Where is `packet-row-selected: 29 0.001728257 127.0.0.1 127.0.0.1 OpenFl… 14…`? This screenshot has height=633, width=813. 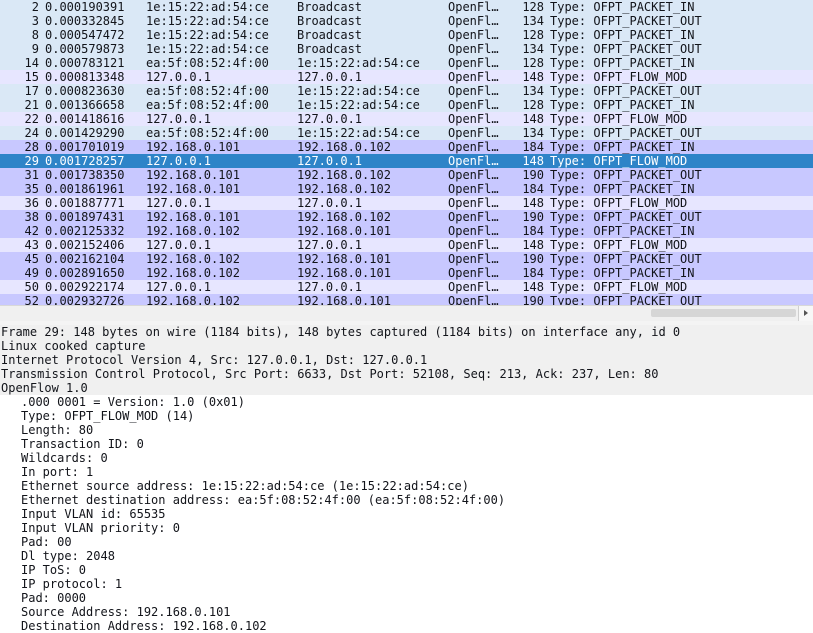
packet-row-selected: 29 0.001728257 127.0.0.1 127.0.0.1 OpenFl… 14… is located at coordinates (406, 161).